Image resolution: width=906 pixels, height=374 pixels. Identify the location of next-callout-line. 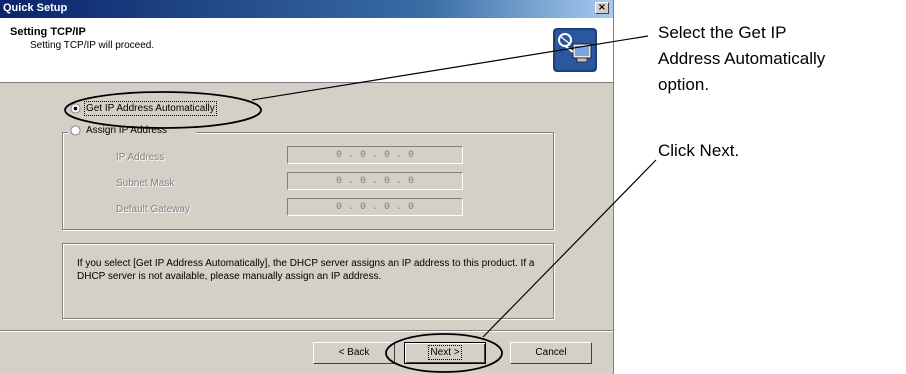
(569, 248).